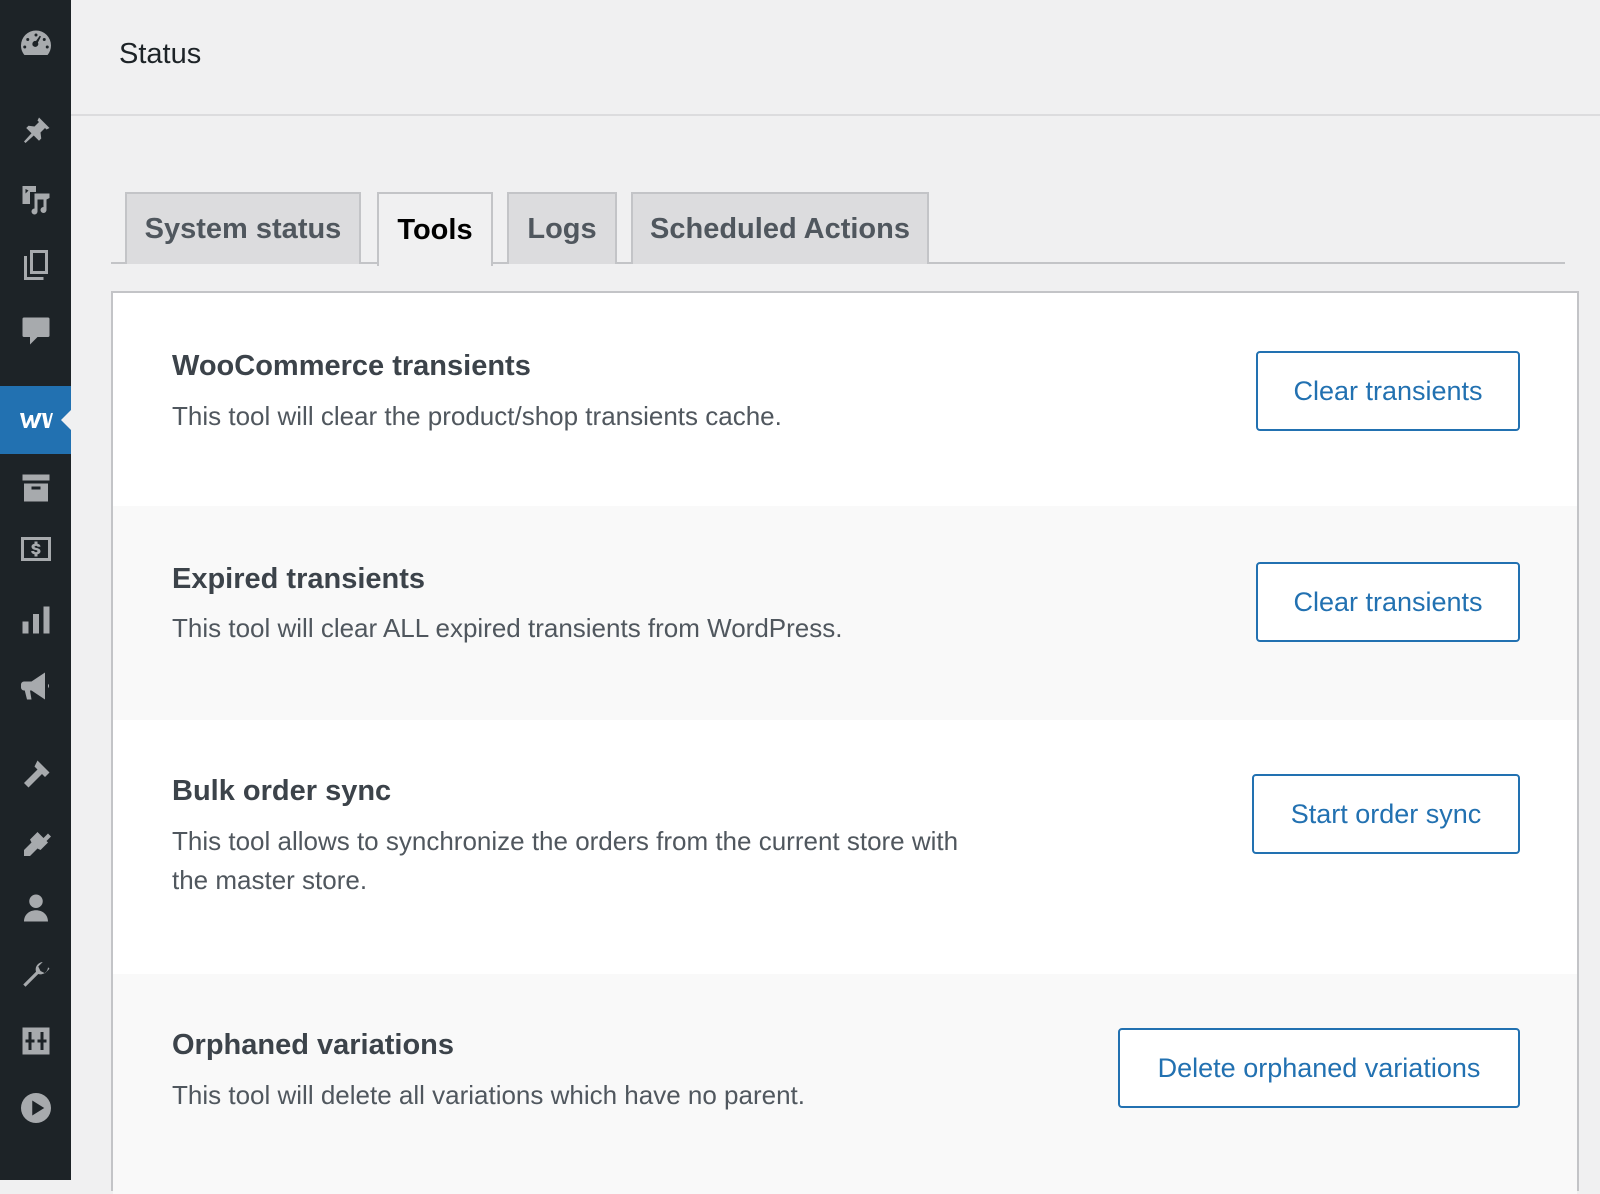 The height and width of the screenshot is (1194, 1600). I want to click on pages-icon, so click(35, 265).